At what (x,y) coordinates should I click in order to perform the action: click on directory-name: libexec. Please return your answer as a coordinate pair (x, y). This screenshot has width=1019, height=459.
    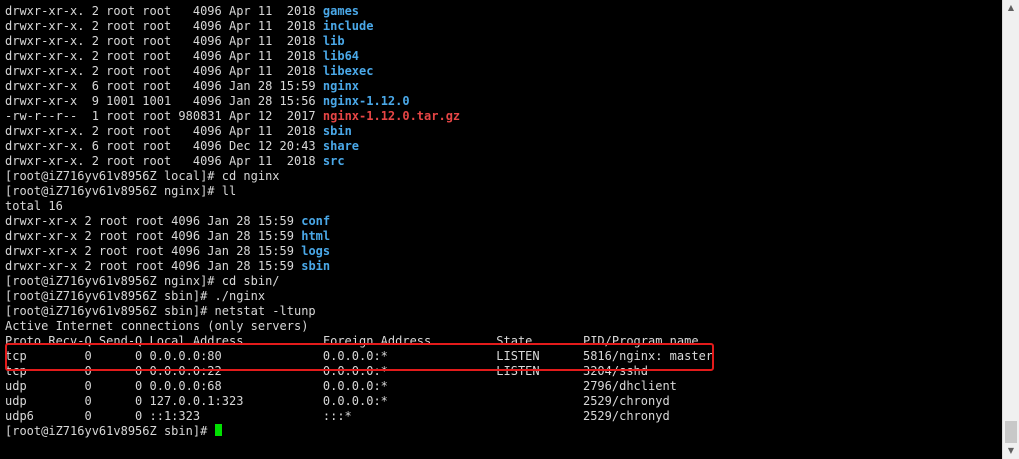
    Looking at the image, I should click on (348, 71).